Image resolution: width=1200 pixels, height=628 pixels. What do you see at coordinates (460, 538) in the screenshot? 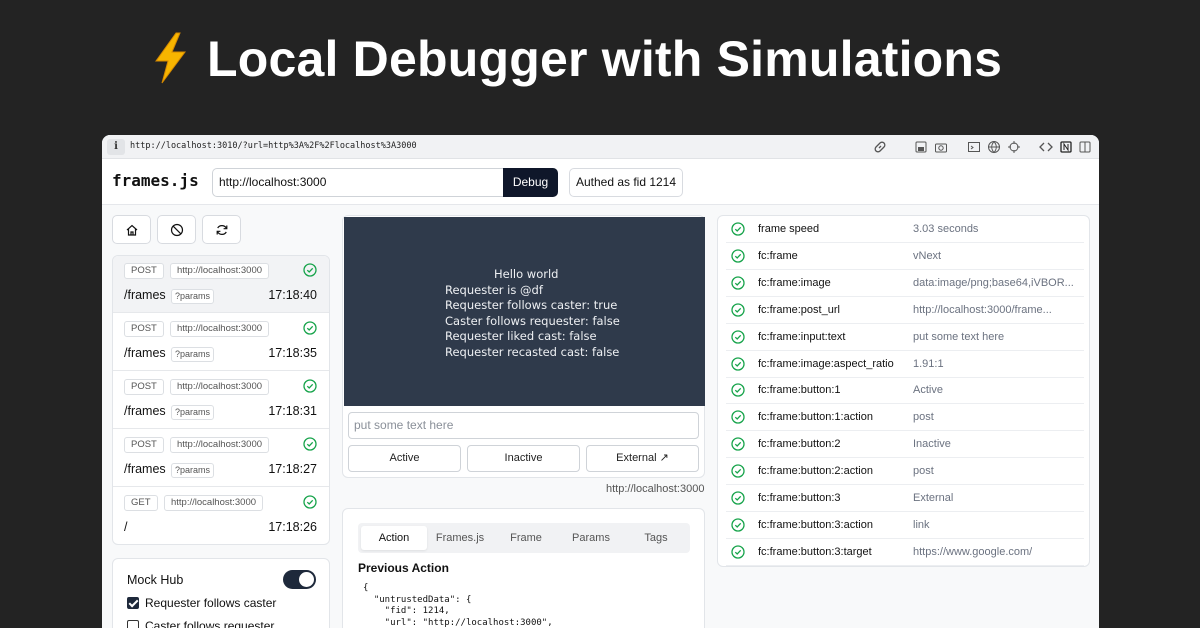
I see `tab-framesjs: Frames.js` at bounding box center [460, 538].